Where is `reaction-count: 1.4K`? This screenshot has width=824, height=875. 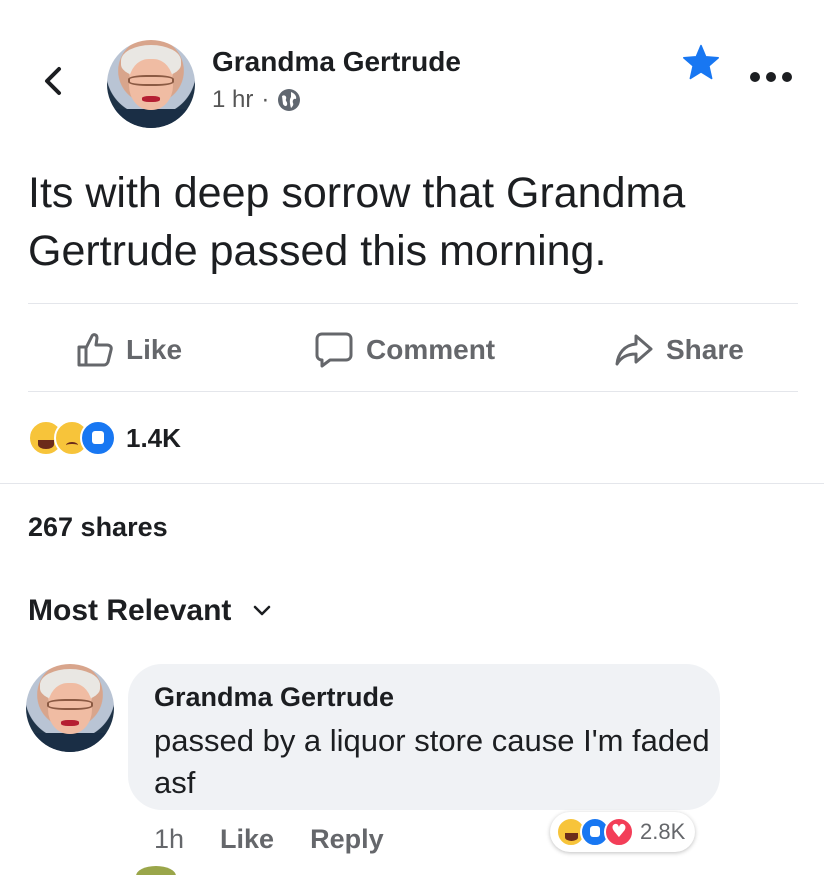
reaction-count: 1.4K is located at coordinates (153, 437).